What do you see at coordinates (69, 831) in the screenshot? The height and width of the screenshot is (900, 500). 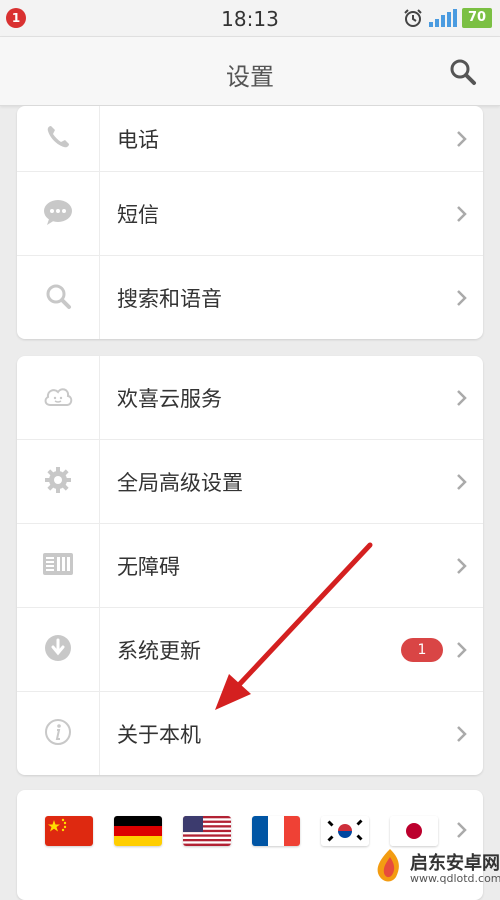 I see `china-flag` at bounding box center [69, 831].